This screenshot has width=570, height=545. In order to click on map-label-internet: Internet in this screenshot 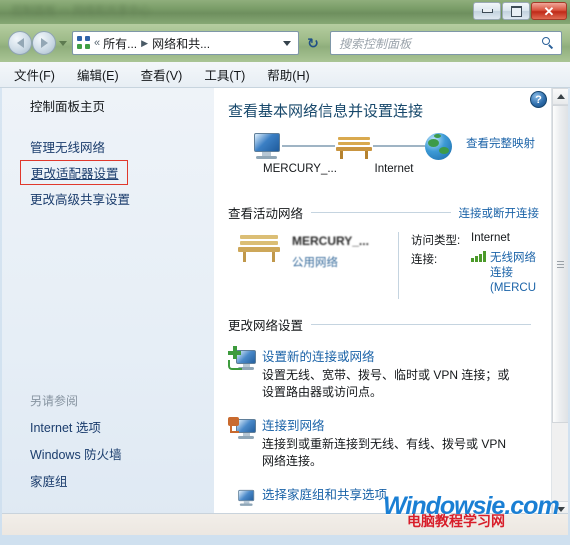, I will do `click(394, 169)`.